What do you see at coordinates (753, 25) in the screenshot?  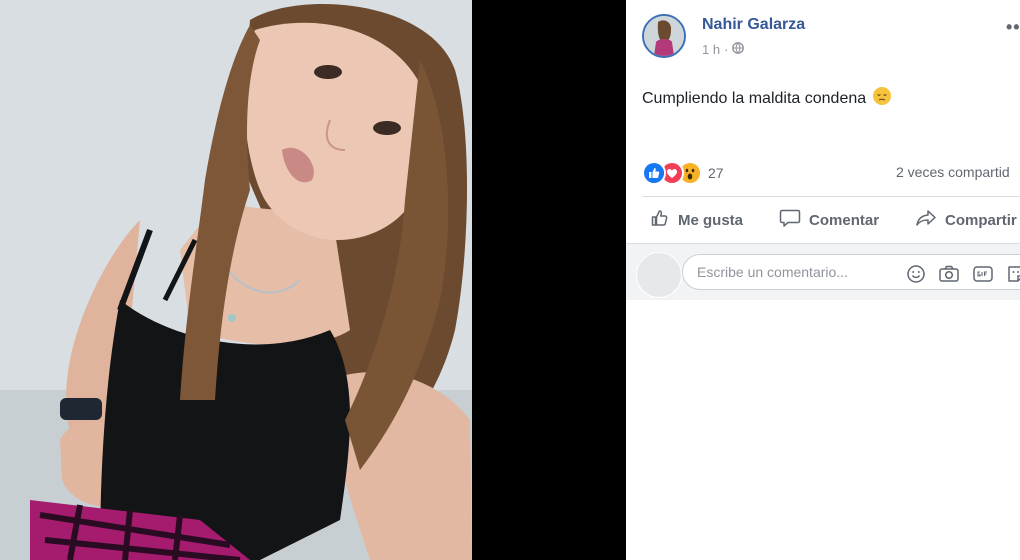 I see `author-name: Nahir Galarza` at bounding box center [753, 25].